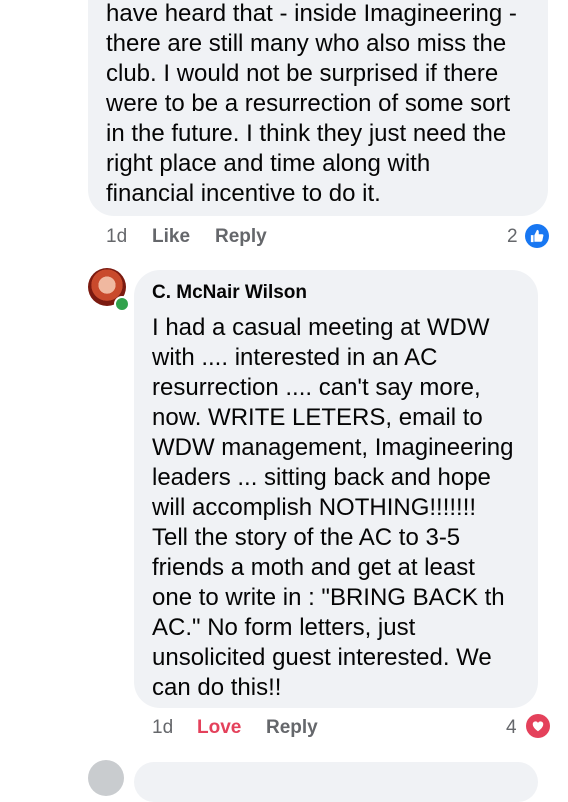 The width and height of the screenshot is (568, 802). Describe the element at coordinates (106, 778) in the screenshot. I see `avatar` at that location.